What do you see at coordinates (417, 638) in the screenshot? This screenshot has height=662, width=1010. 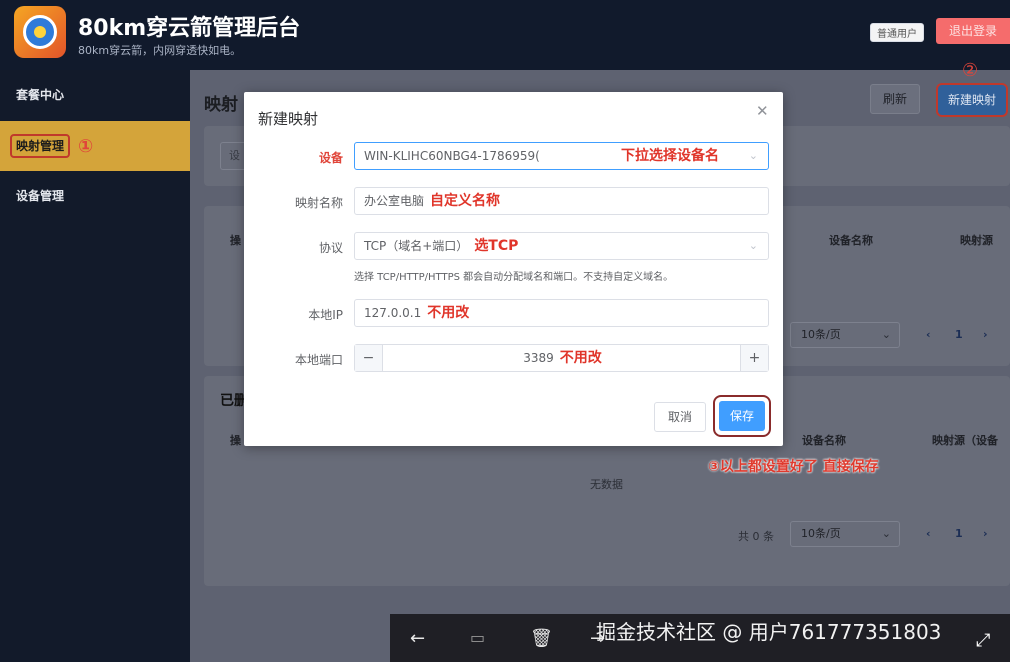 I see `arrow-left-icon: ←` at bounding box center [417, 638].